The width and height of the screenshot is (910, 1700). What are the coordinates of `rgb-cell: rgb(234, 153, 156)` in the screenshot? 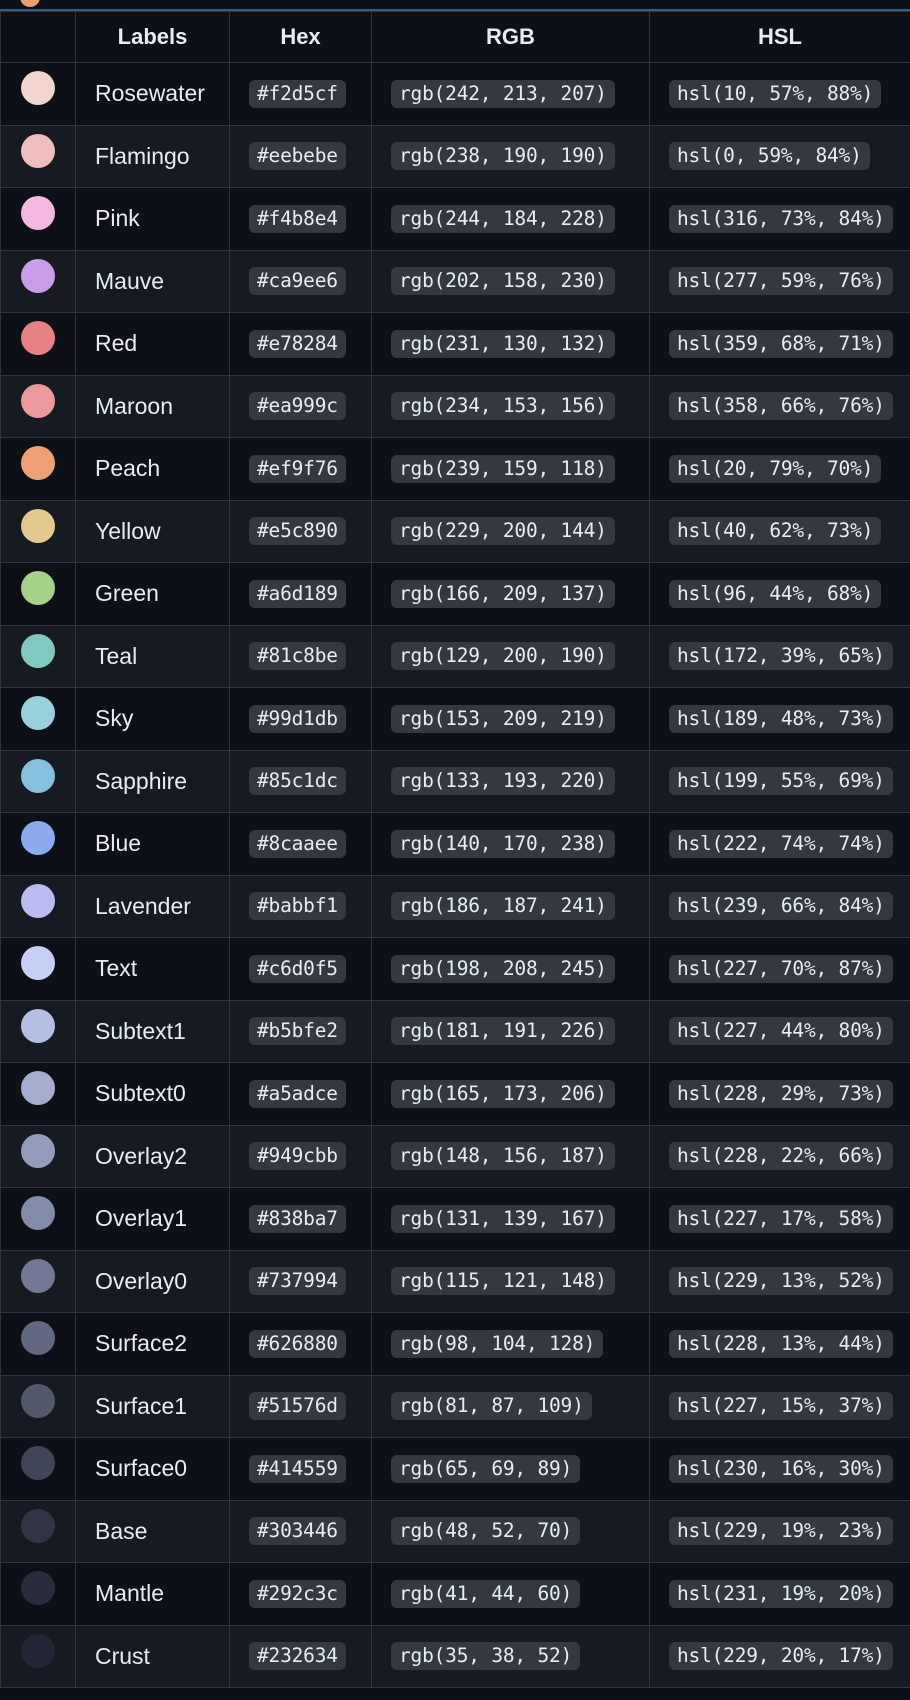 It's located at (510, 406).